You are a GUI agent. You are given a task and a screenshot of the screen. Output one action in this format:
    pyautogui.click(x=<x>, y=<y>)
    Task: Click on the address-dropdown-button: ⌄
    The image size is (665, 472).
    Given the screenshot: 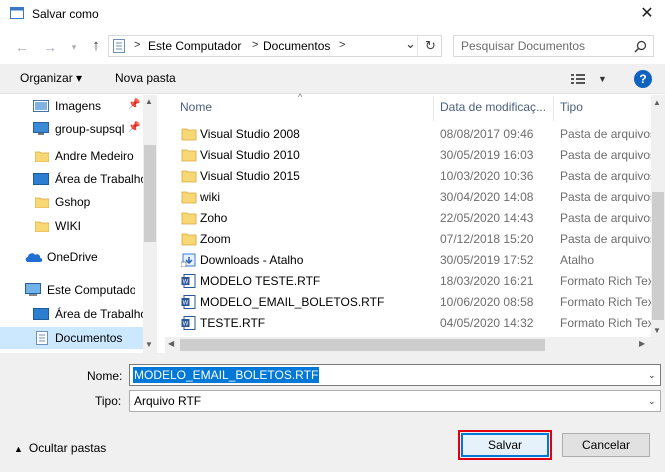 What is the action you would take?
    pyautogui.click(x=410, y=44)
    